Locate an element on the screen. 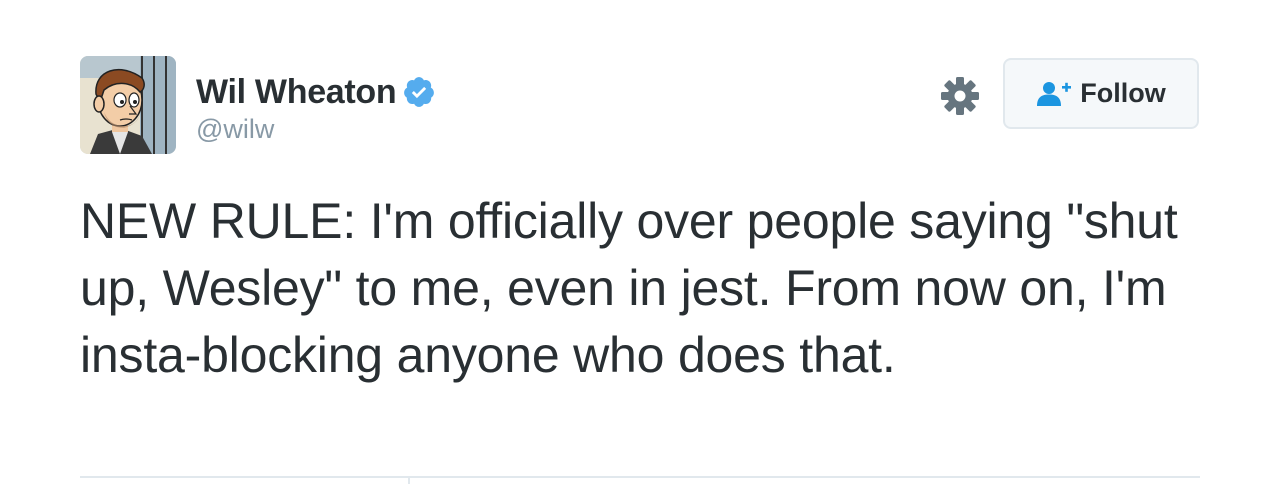 The height and width of the screenshot is (484, 1278). display-name: Wil Wheaton is located at coordinates (296, 92).